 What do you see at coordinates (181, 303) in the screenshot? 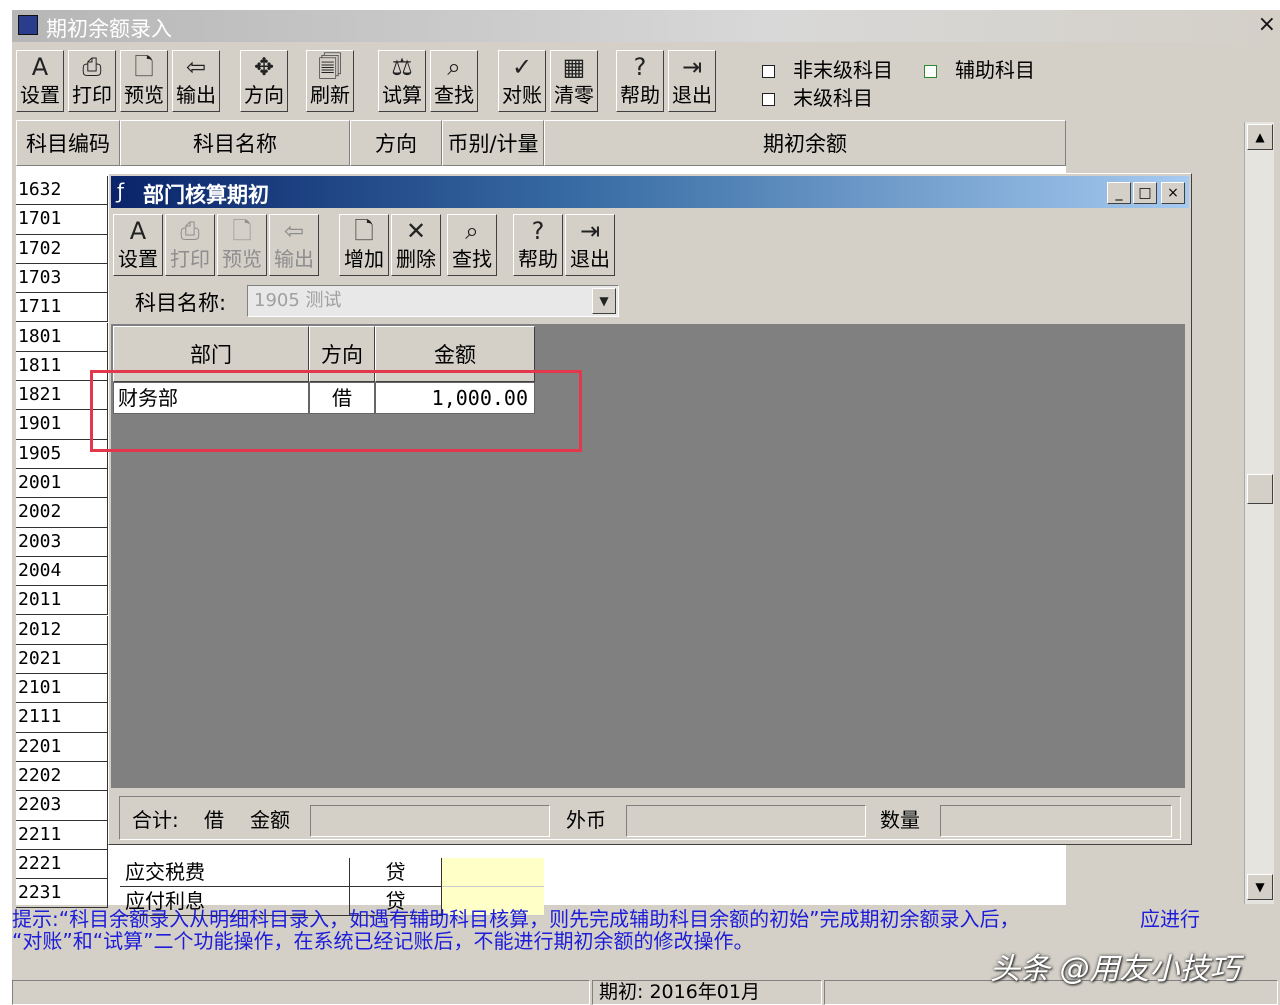
I see `subject-name-label: 科目名称:` at bounding box center [181, 303].